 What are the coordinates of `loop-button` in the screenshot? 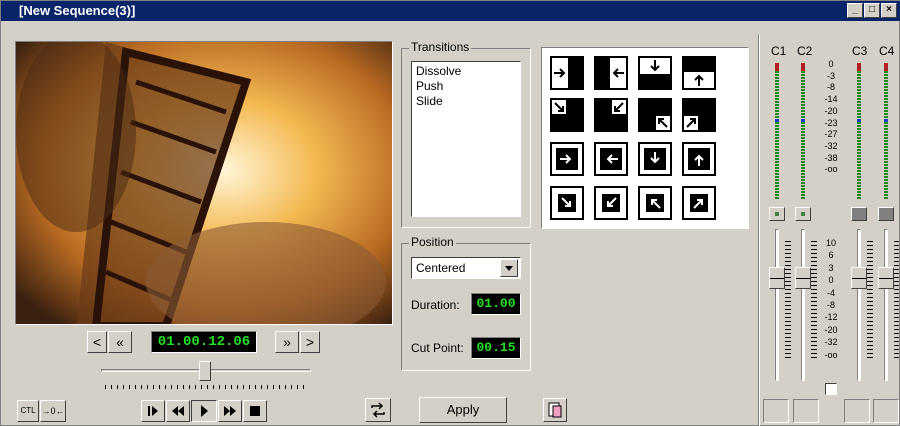 It's located at (378, 410).